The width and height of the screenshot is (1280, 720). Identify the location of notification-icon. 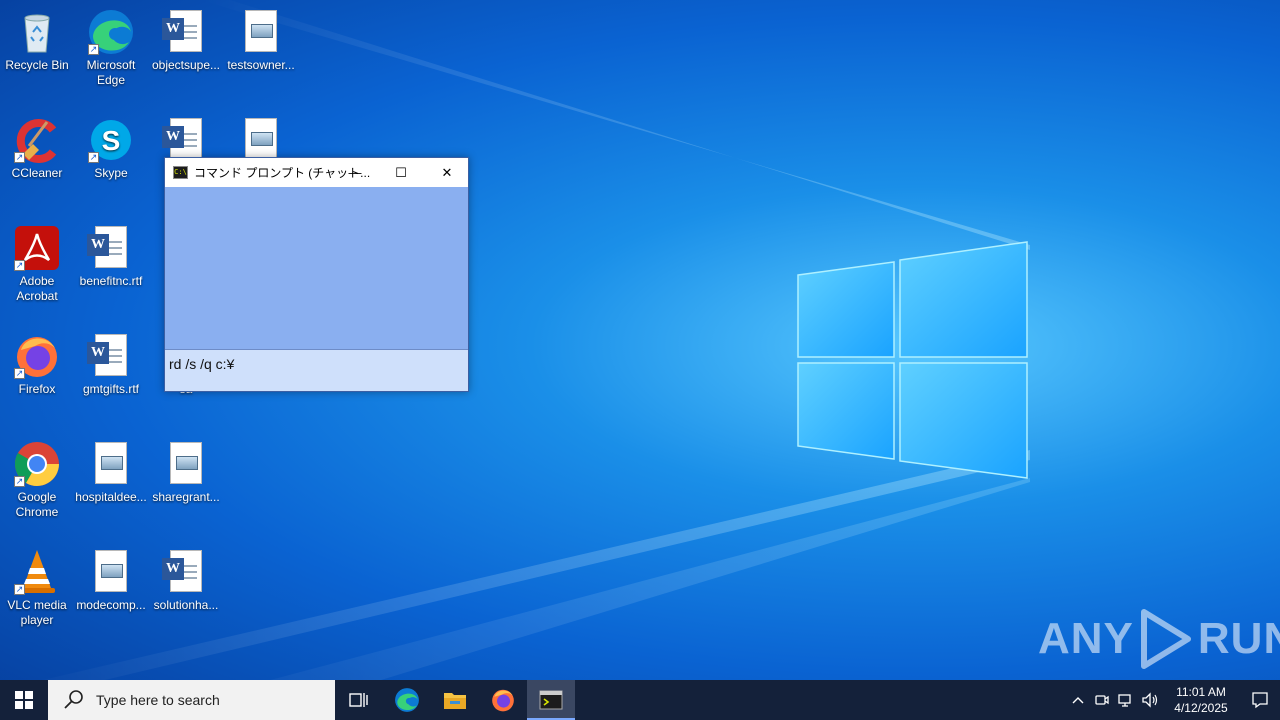
(1260, 700).